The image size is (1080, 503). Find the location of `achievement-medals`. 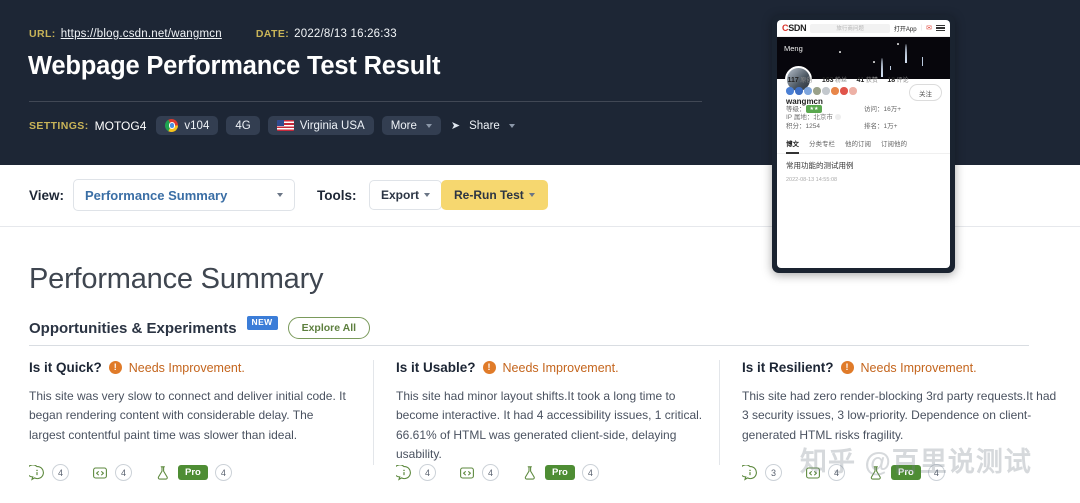

achievement-medals is located at coordinates (821, 91).